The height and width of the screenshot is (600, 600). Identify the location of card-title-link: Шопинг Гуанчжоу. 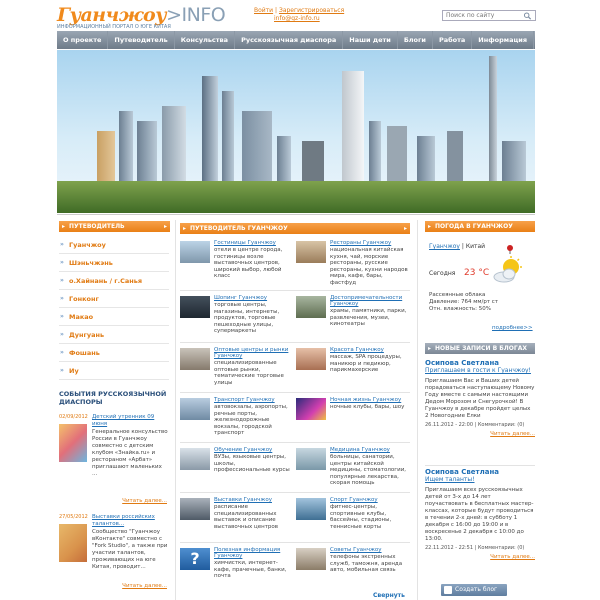
(253, 298).